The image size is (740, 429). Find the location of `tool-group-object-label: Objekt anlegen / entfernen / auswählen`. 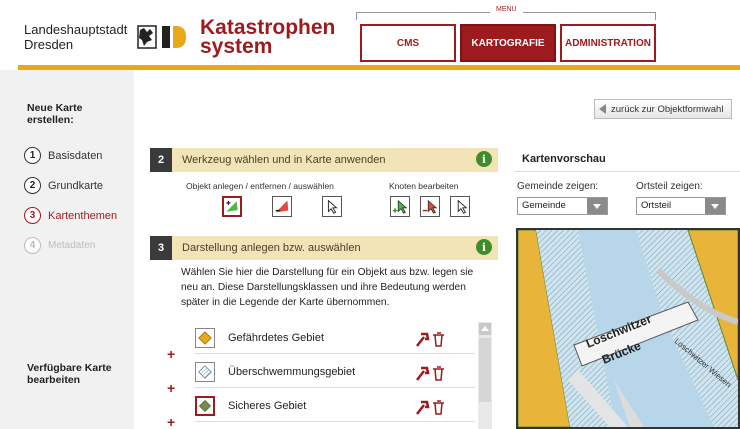

tool-group-object-label: Objekt anlegen / entfernen / auswählen is located at coordinates (260, 186).